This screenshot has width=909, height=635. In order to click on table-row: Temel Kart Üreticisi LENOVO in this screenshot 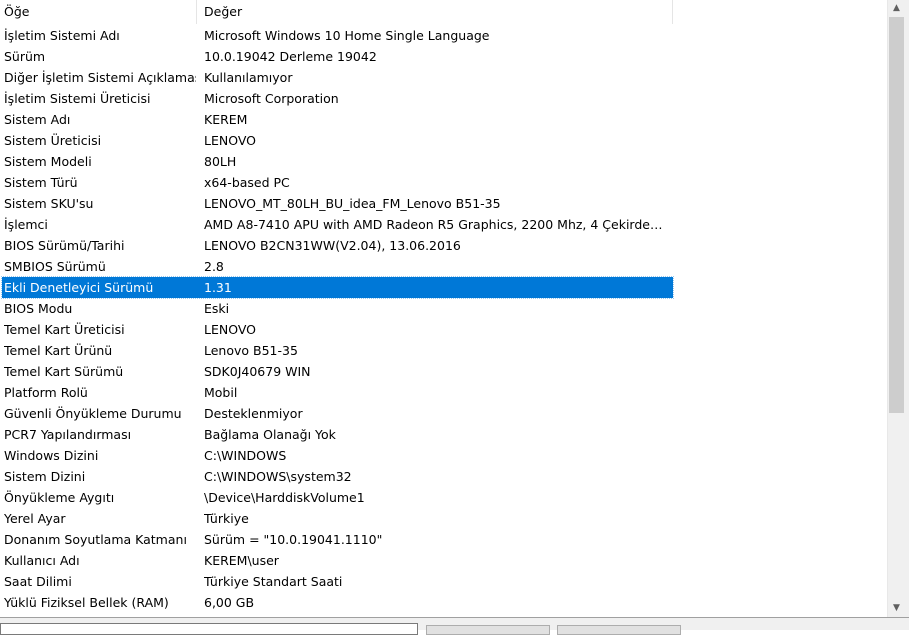, I will do `click(443, 329)`.